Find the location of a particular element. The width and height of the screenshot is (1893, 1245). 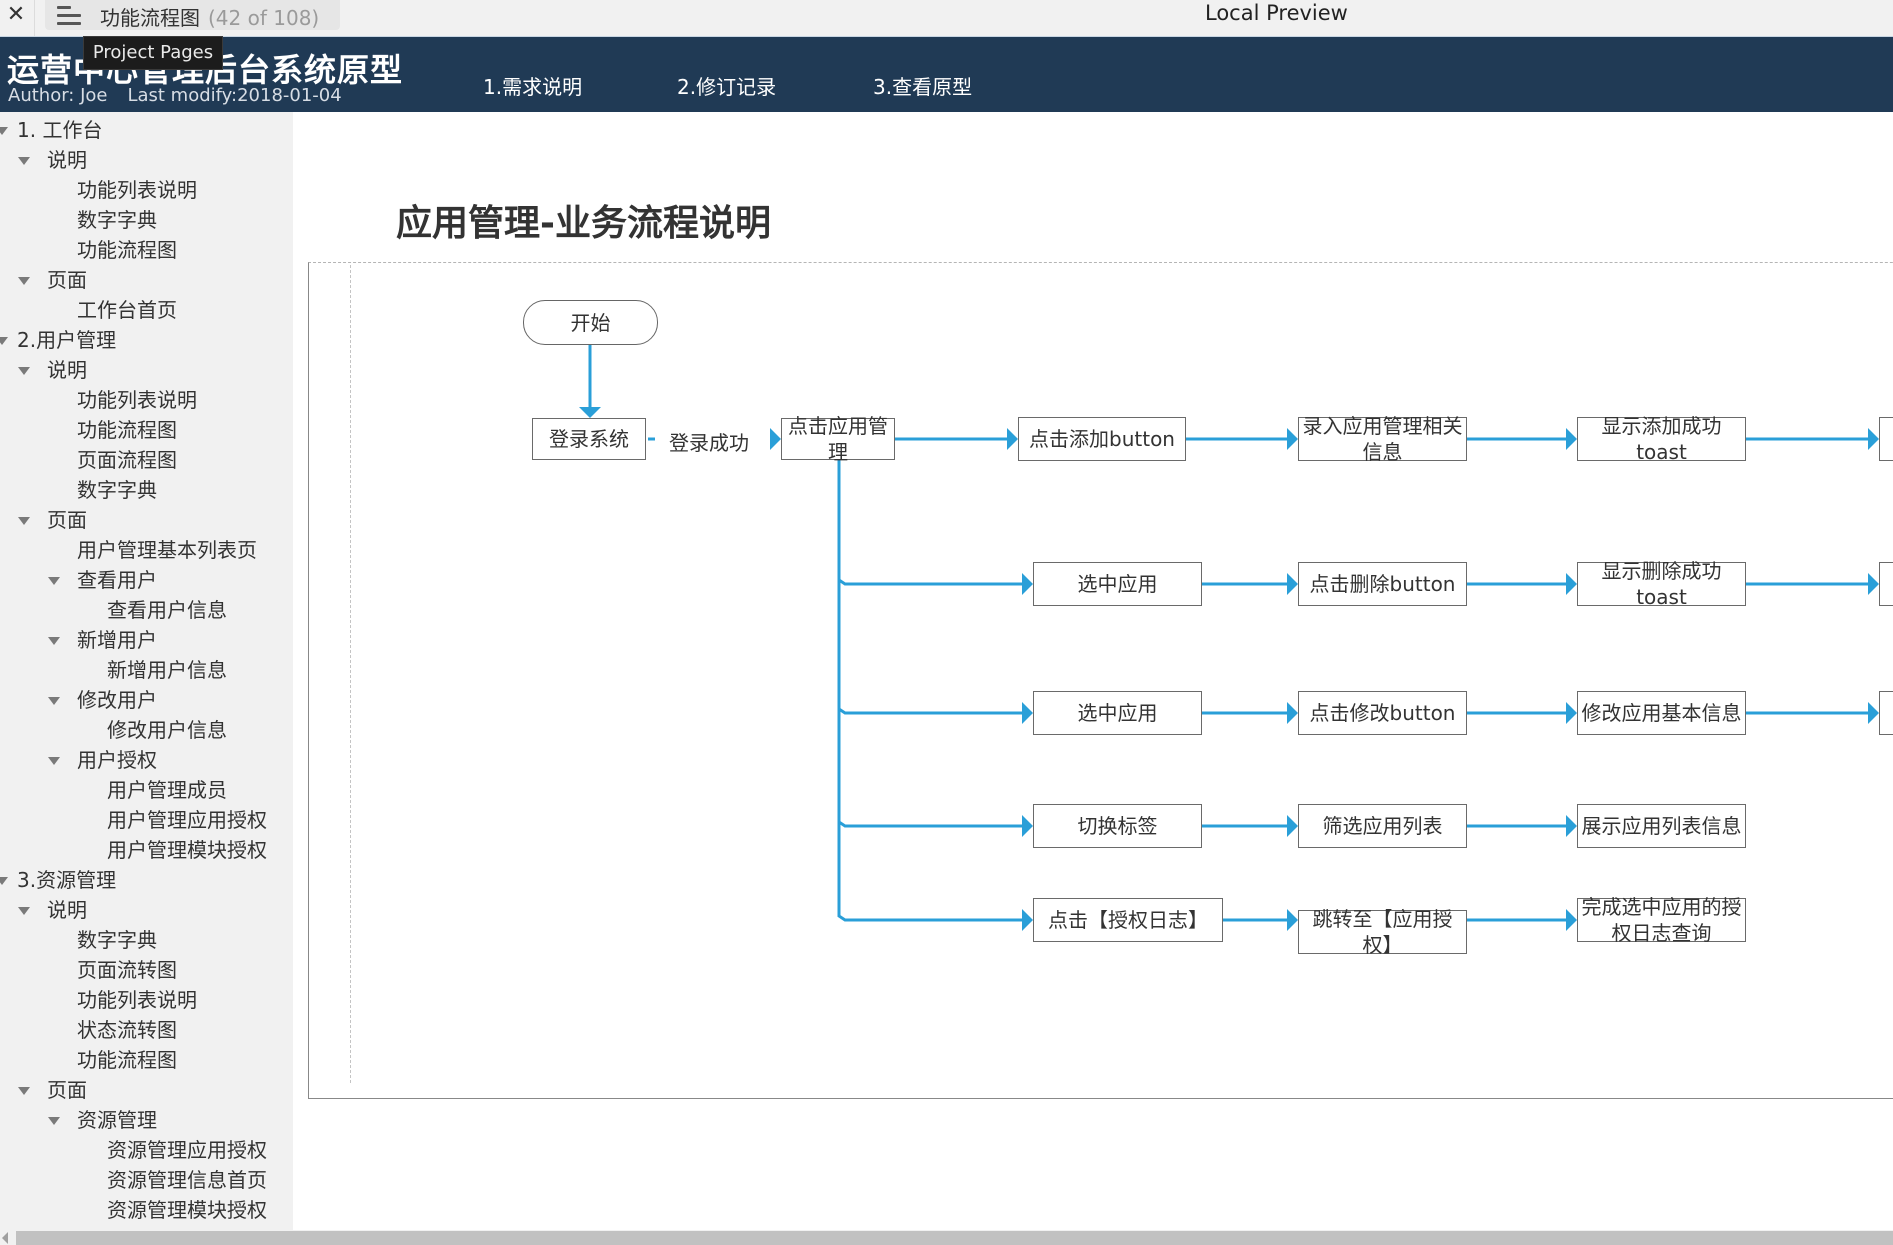

close-icon: ✕ is located at coordinates (16, 16).